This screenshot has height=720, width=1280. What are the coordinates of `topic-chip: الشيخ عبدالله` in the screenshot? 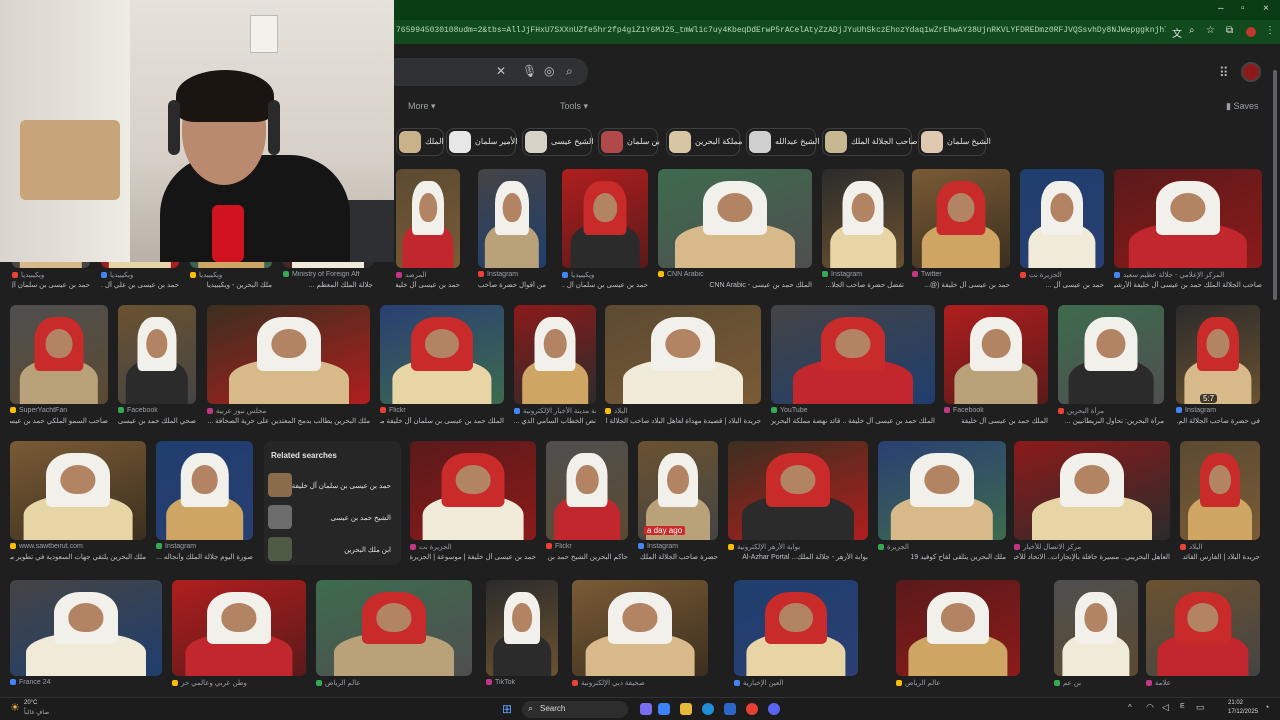 It's located at (783, 142).